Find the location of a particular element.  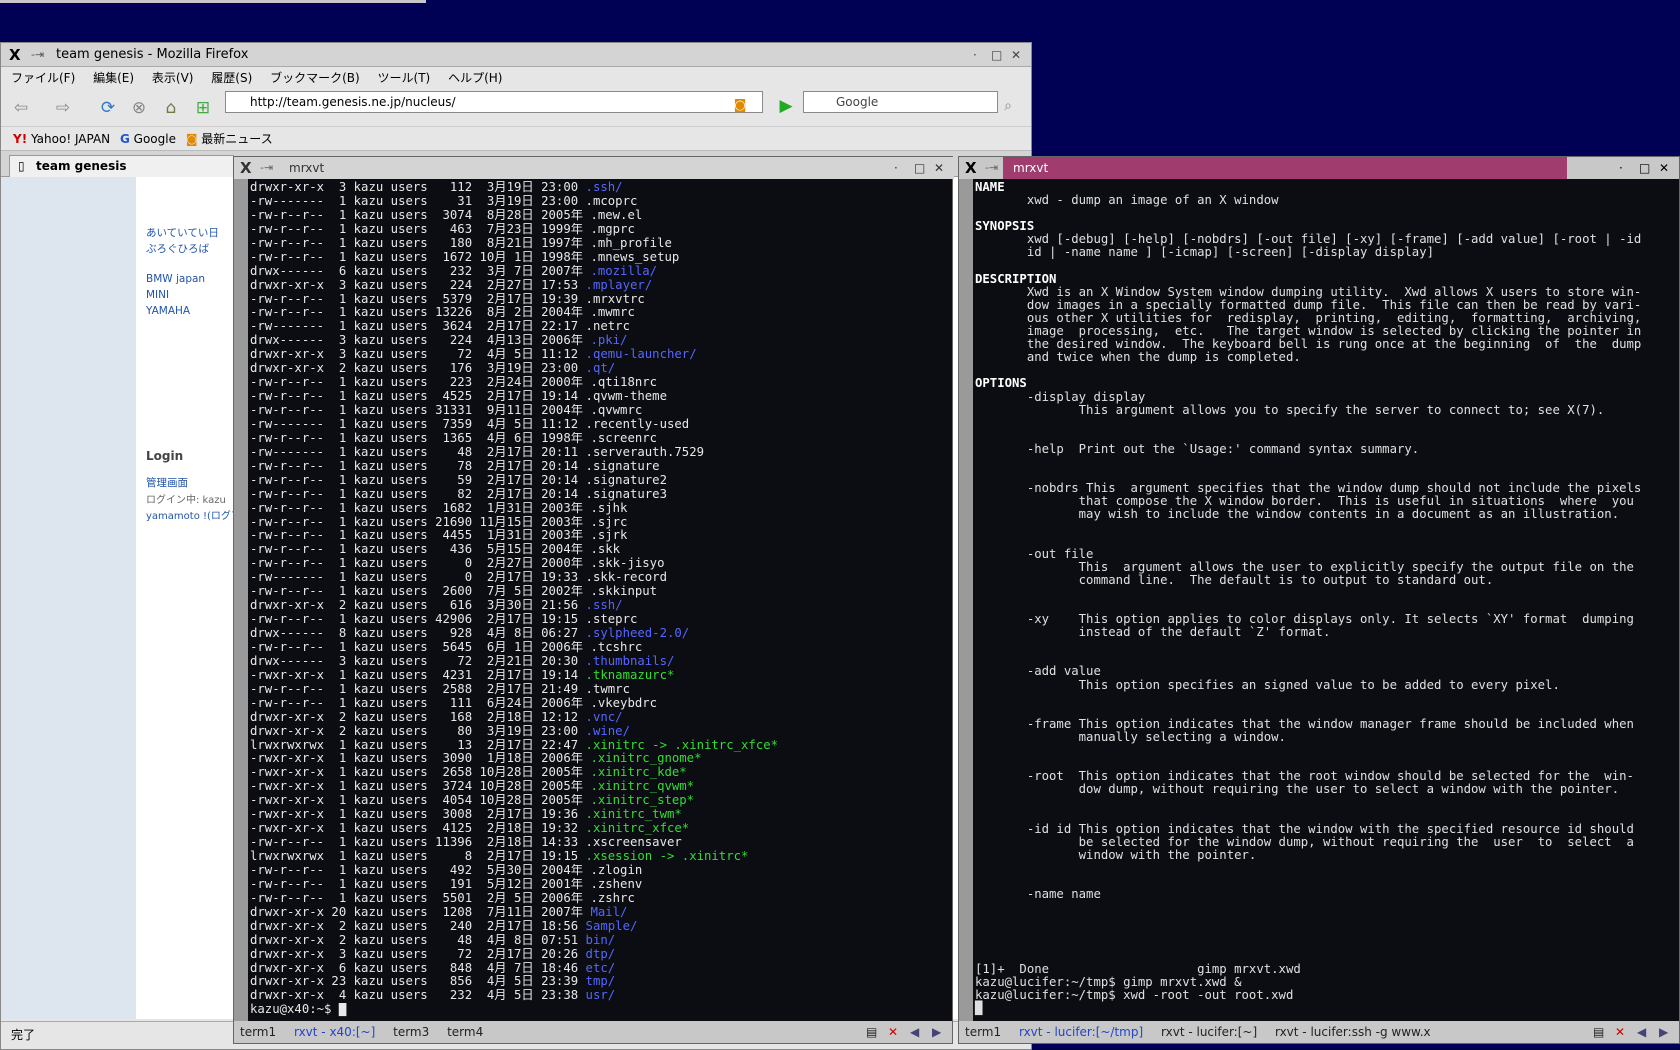

link-yamaha: YAMAHA is located at coordinates (168, 311).